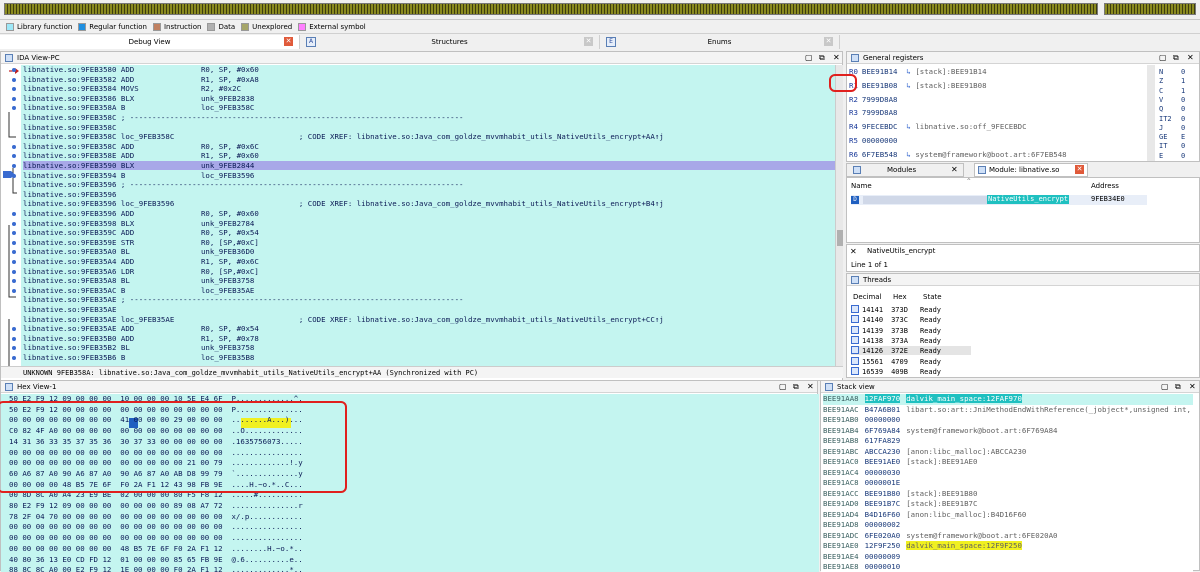 The width and height of the screenshot is (1200, 572). Describe the element at coordinates (429, 98) in the screenshot. I see `disassembly-line: libnative.so:9FEB3586 BLX unk_9FEB2838` at that location.